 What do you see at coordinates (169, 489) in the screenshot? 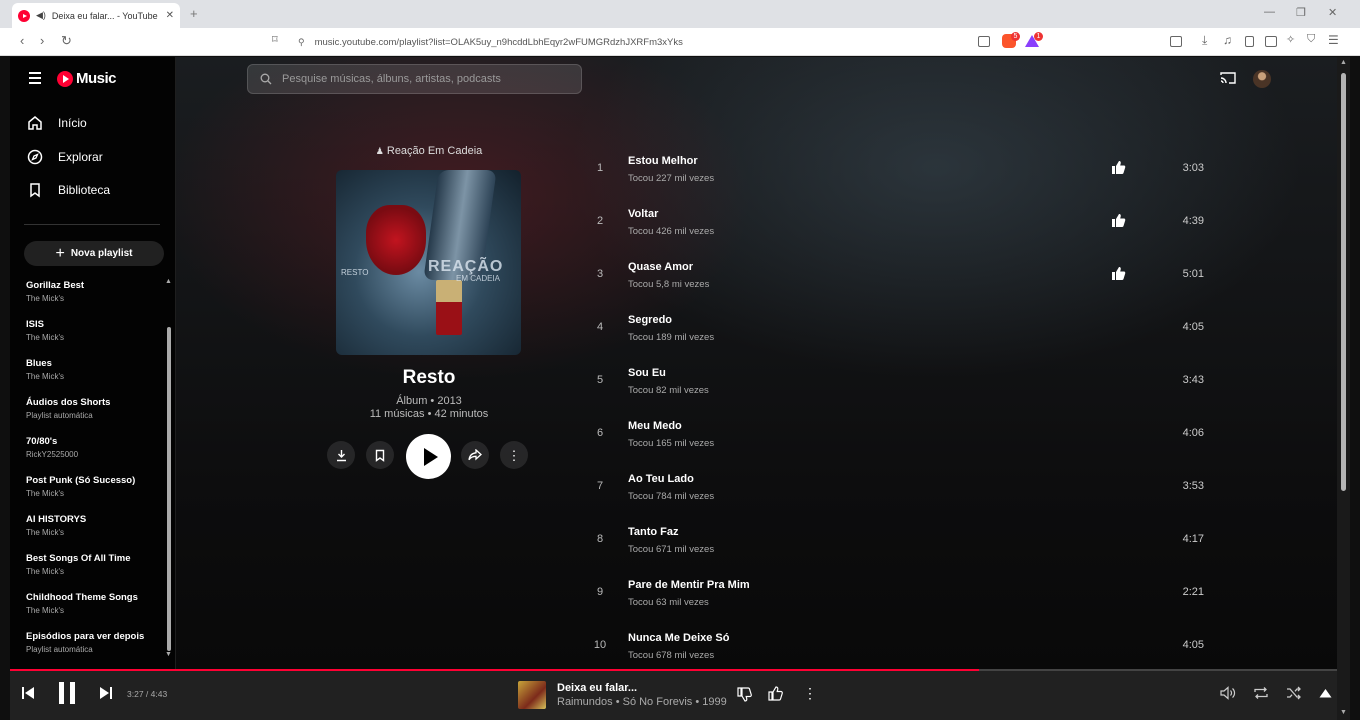
I see `sidebar-scroll-thumb` at bounding box center [169, 489].